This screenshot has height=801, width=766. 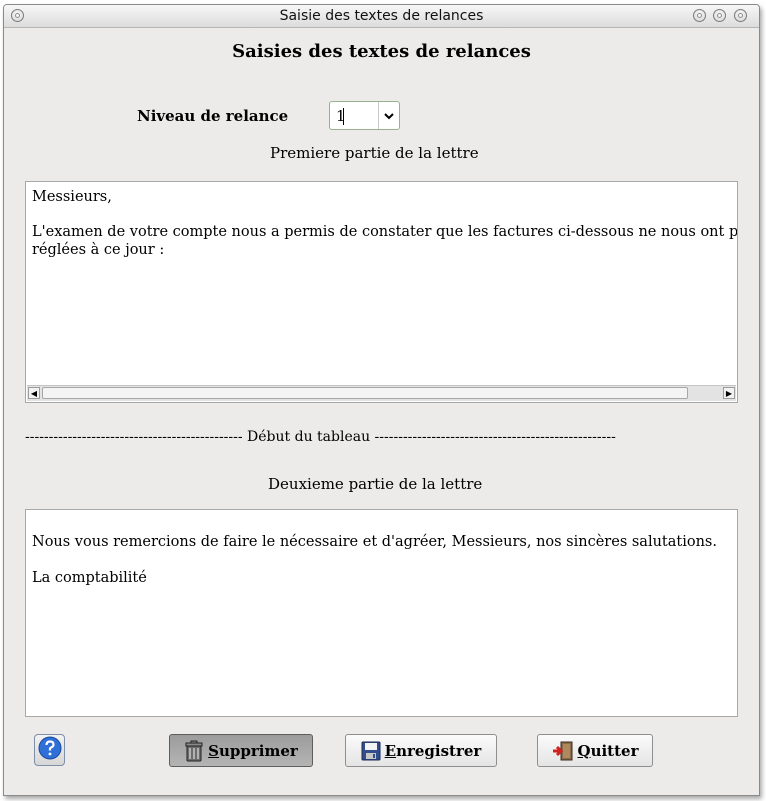 I want to click on exit-door-icon, so click(x=563, y=751).